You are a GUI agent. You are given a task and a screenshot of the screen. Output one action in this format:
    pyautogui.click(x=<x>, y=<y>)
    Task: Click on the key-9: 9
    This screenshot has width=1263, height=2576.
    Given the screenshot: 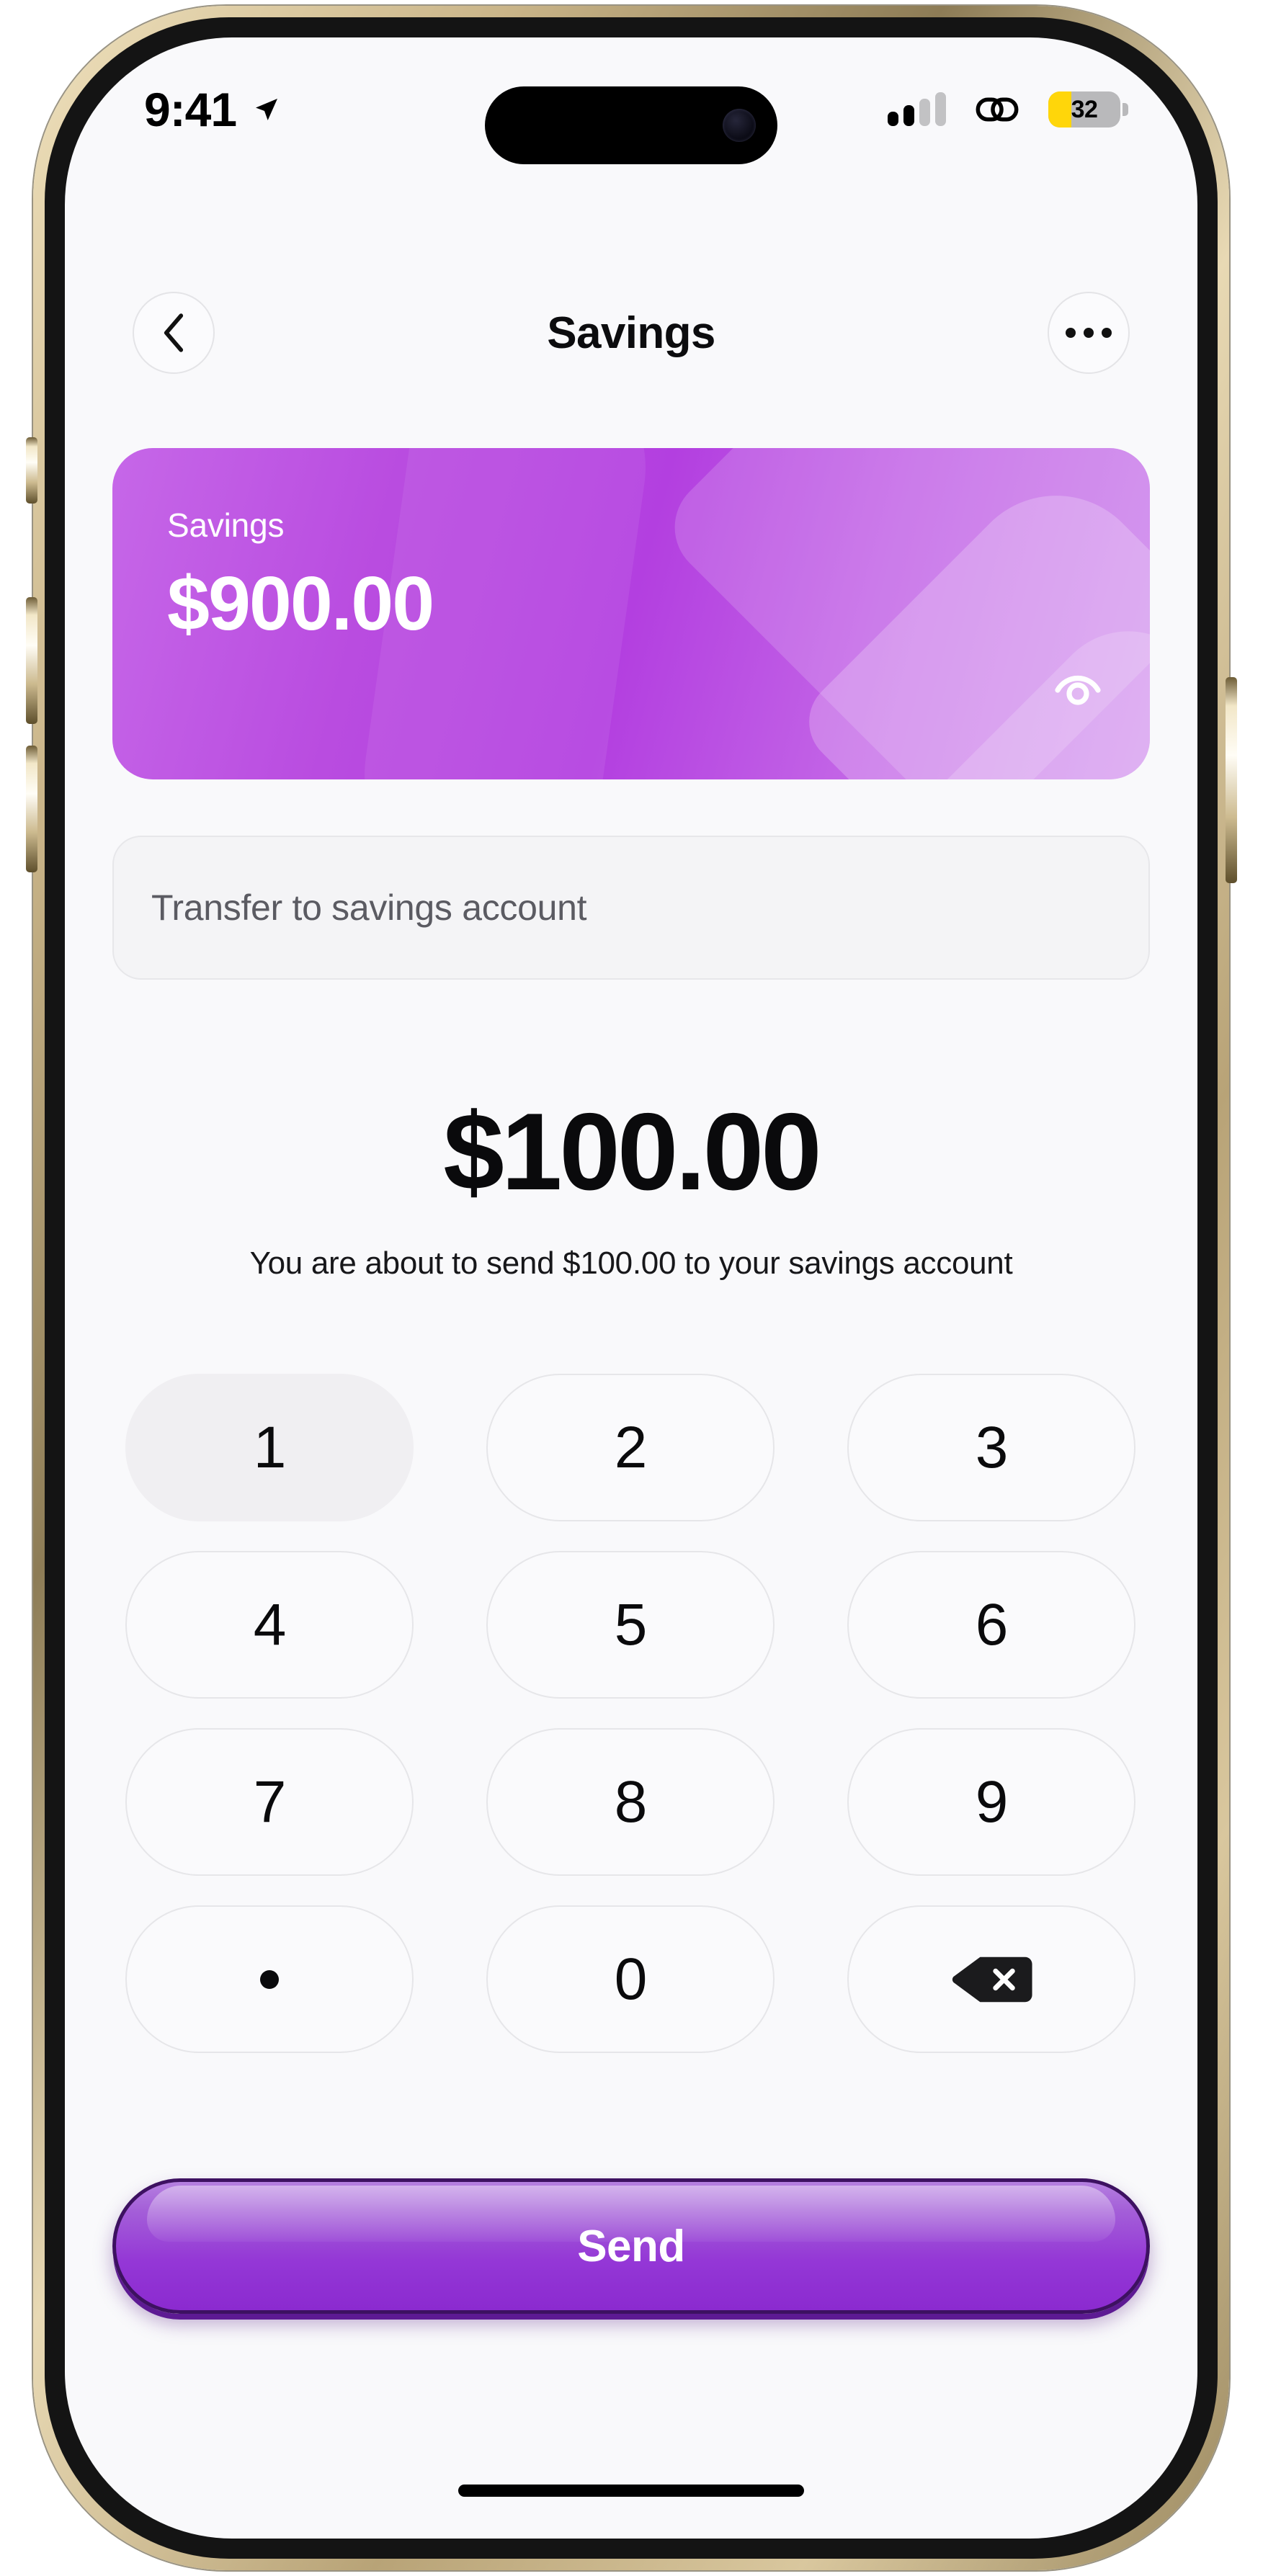 What is the action you would take?
    pyautogui.click(x=991, y=1802)
    